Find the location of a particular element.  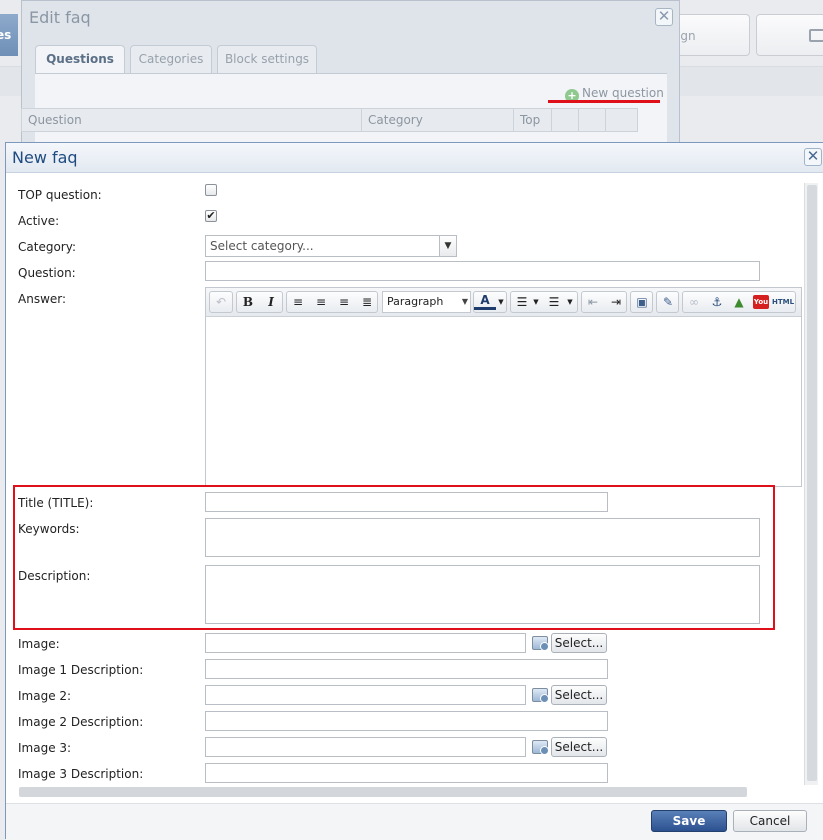

insert-group: ∞ ⚓ ▲ You HTML is located at coordinates (739, 302).